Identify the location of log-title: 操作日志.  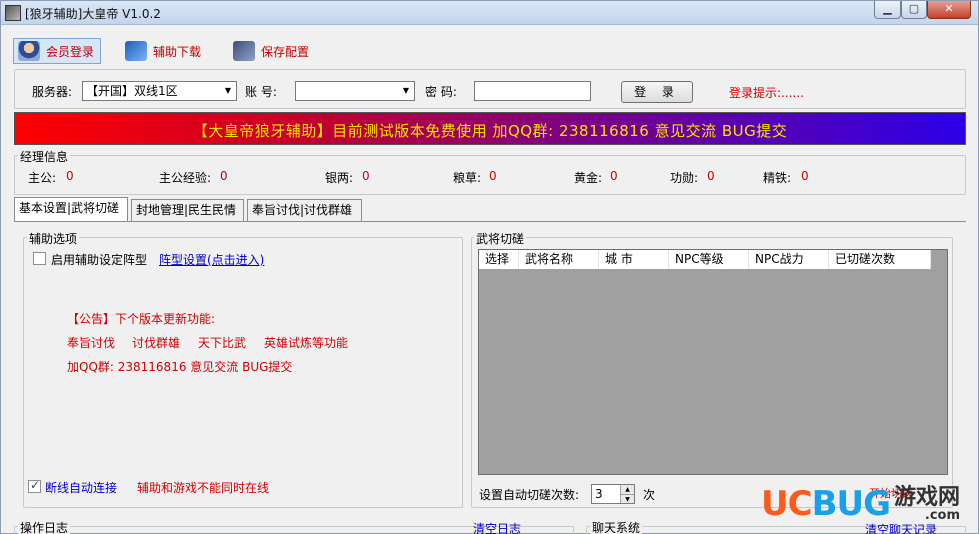
(44, 526).